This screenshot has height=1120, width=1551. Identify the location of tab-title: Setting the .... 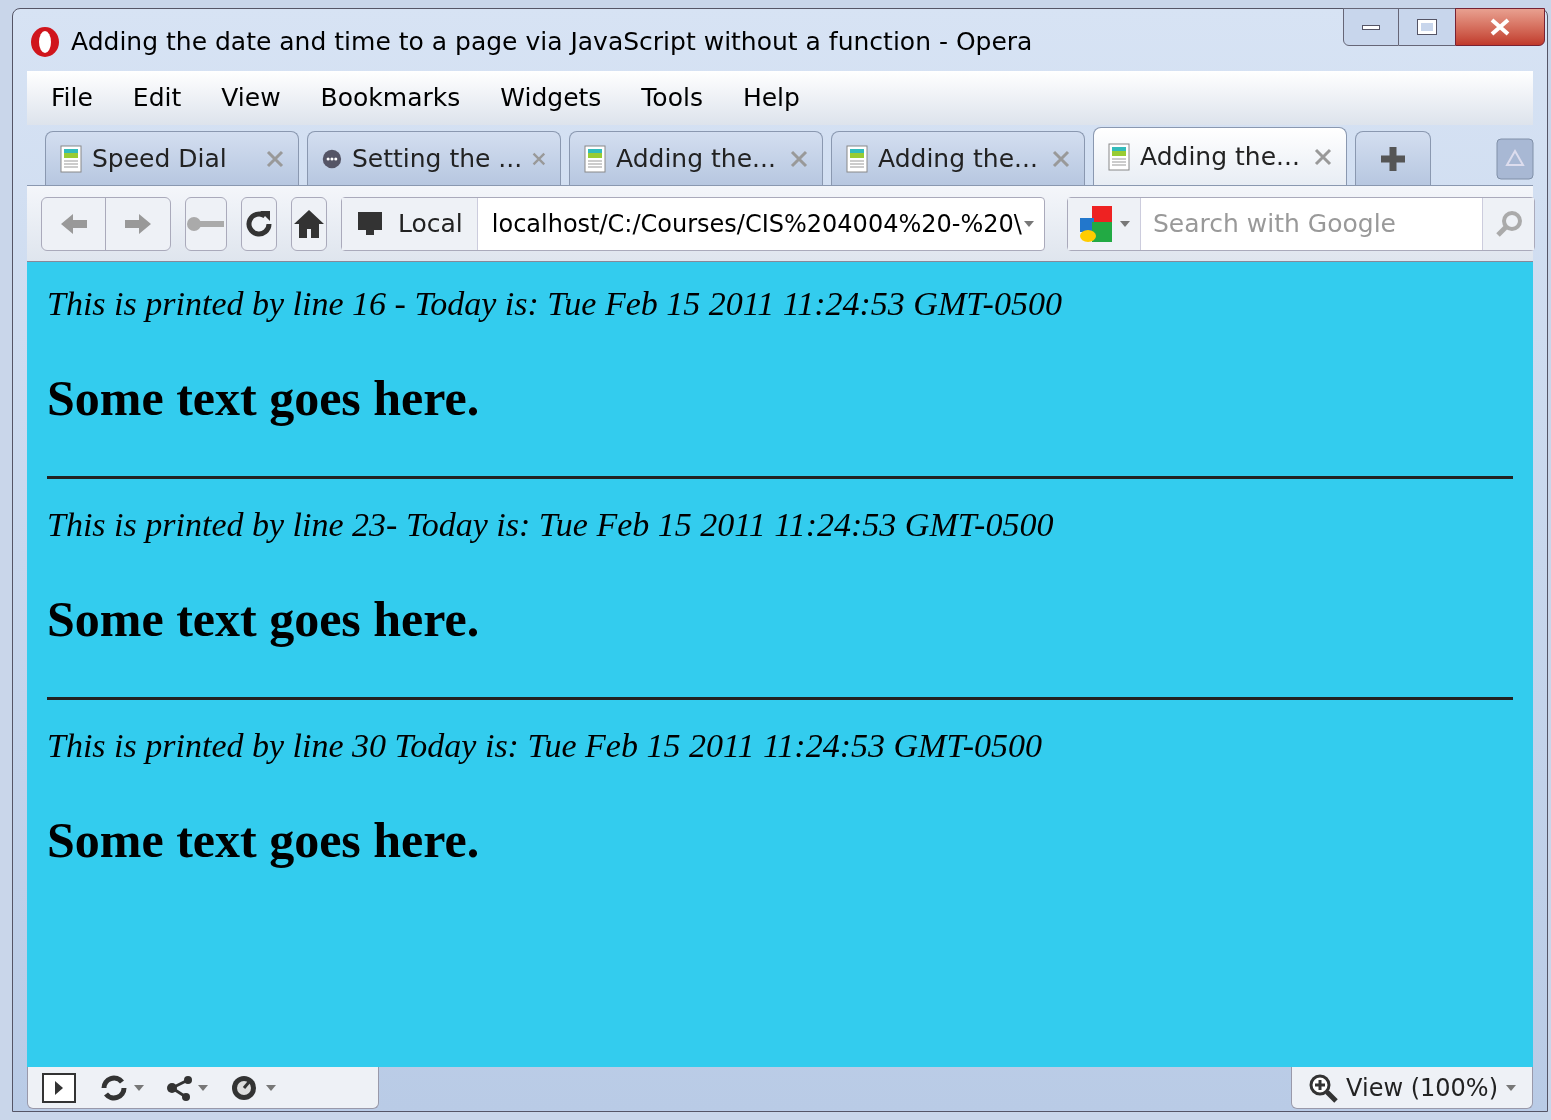
(437, 158).